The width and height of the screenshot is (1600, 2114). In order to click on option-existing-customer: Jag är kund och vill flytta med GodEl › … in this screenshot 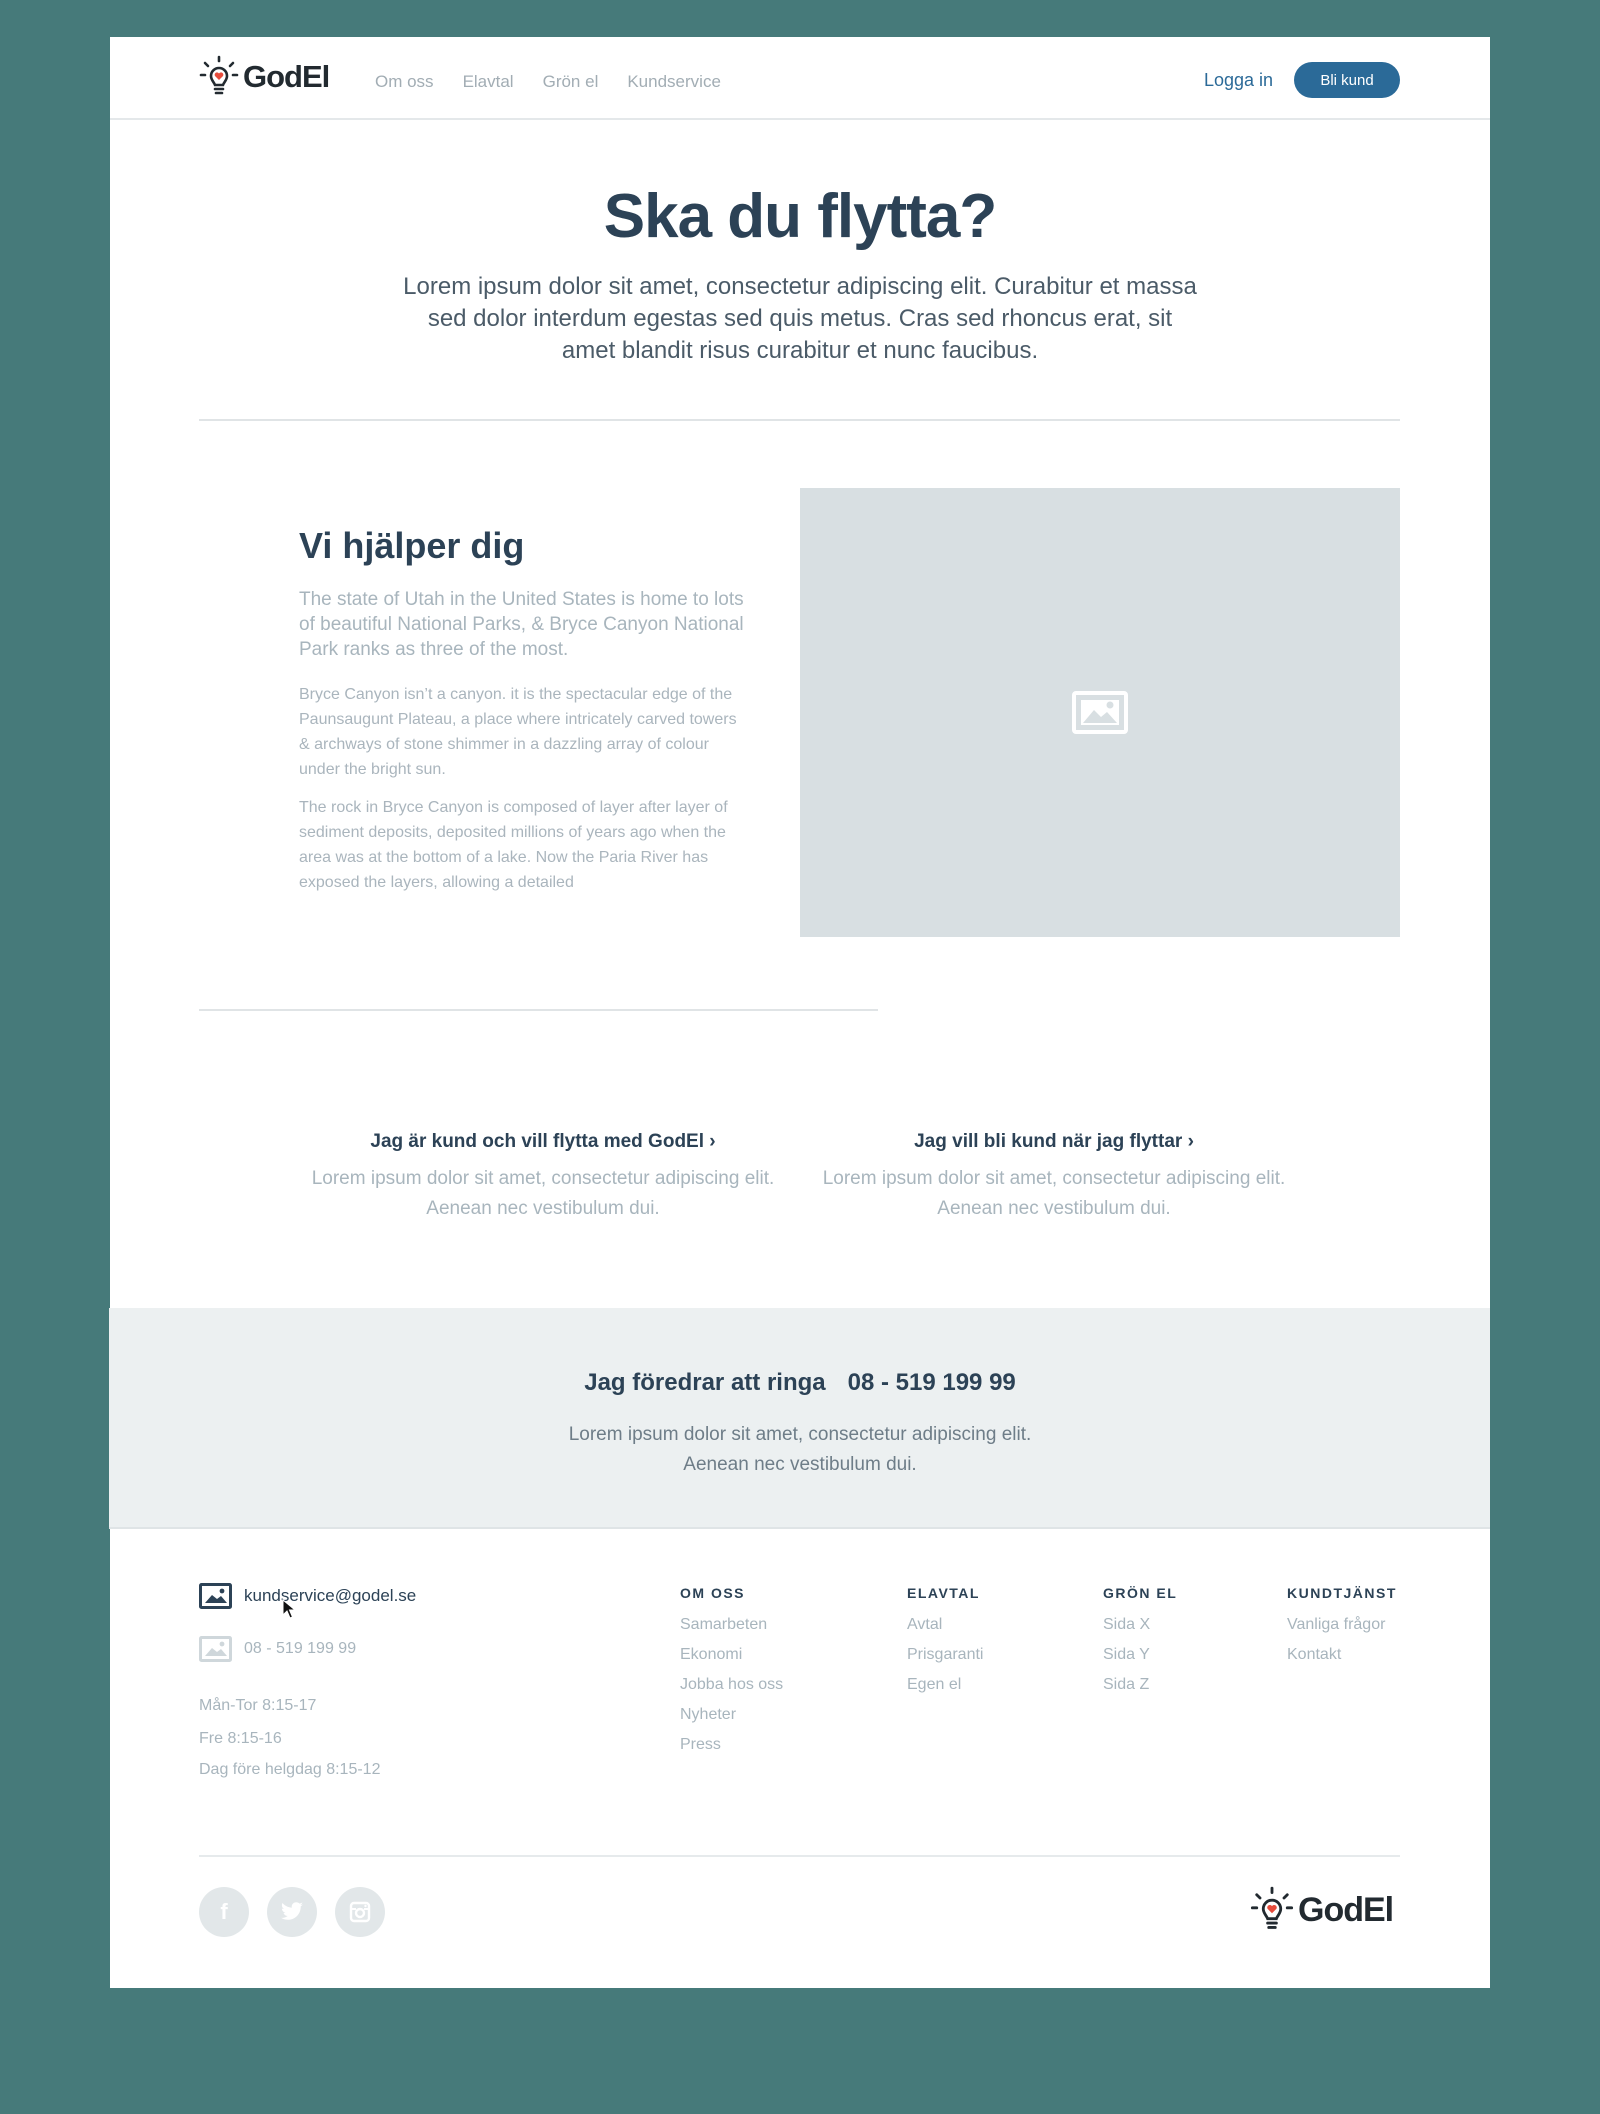, I will do `click(543, 1177)`.